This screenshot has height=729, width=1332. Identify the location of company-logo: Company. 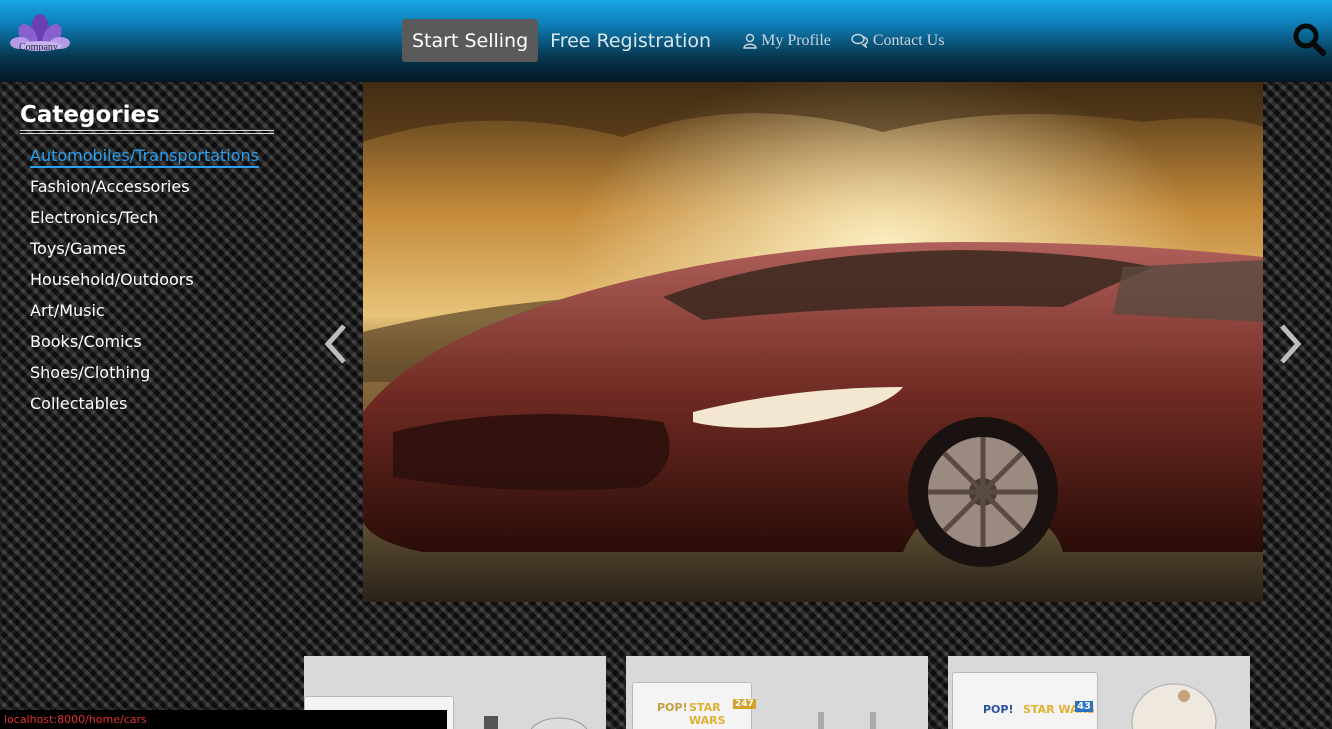
(40, 35).